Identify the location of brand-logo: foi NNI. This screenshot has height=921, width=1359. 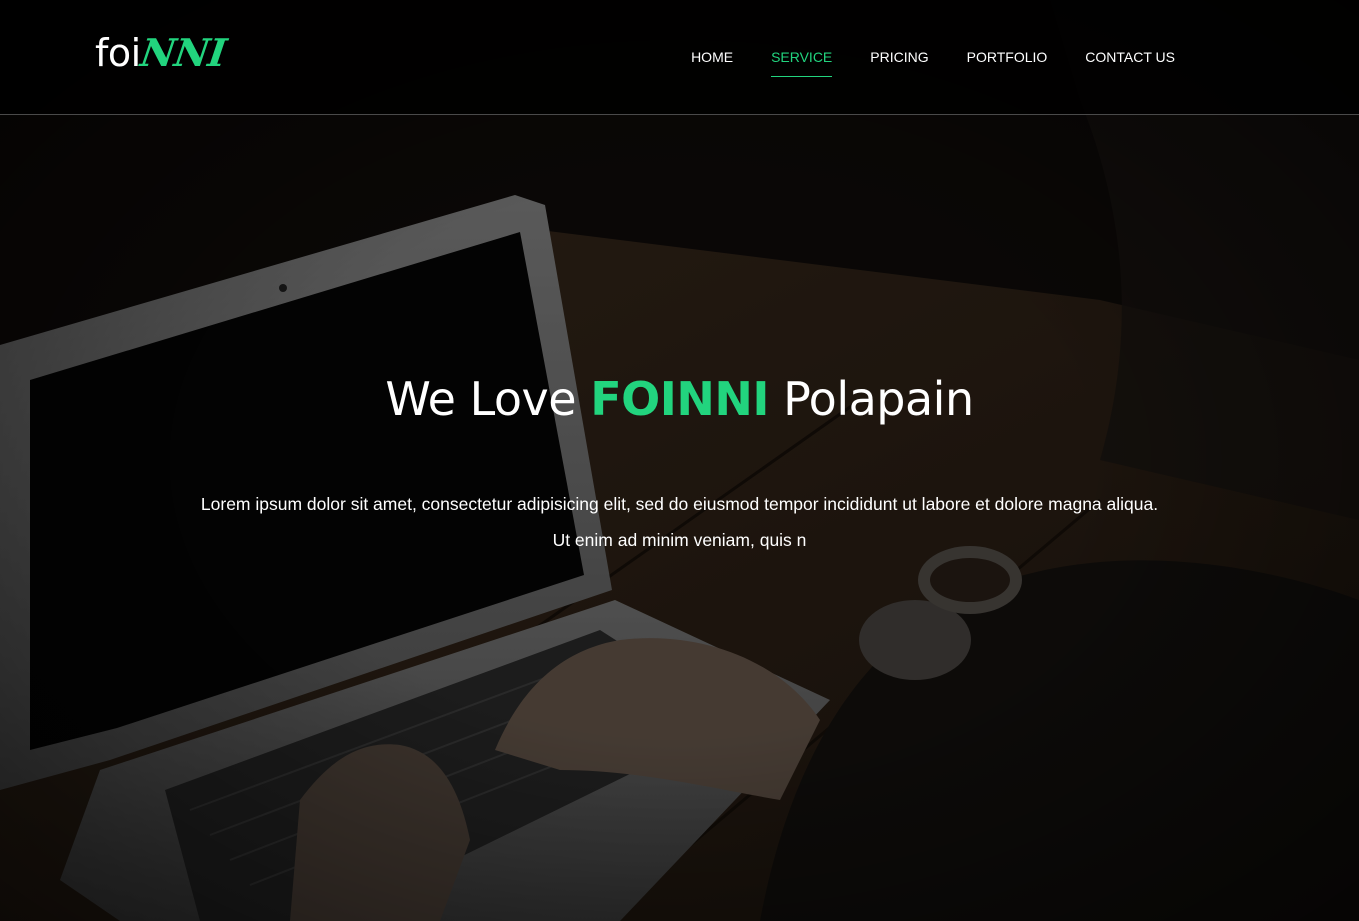
(162, 53).